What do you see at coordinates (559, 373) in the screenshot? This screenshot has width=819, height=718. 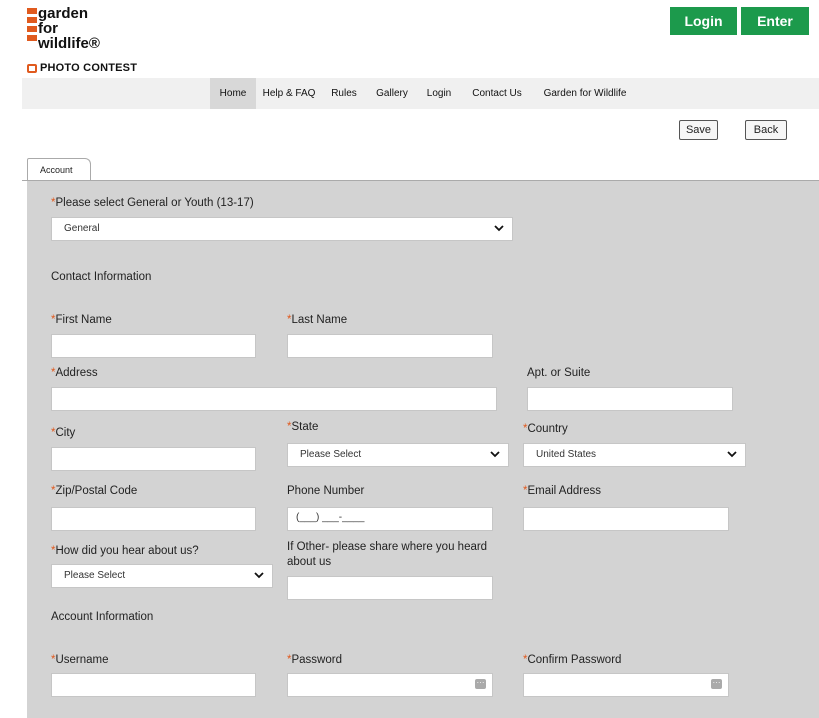 I see `apt-label: Apt. or Suite` at bounding box center [559, 373].